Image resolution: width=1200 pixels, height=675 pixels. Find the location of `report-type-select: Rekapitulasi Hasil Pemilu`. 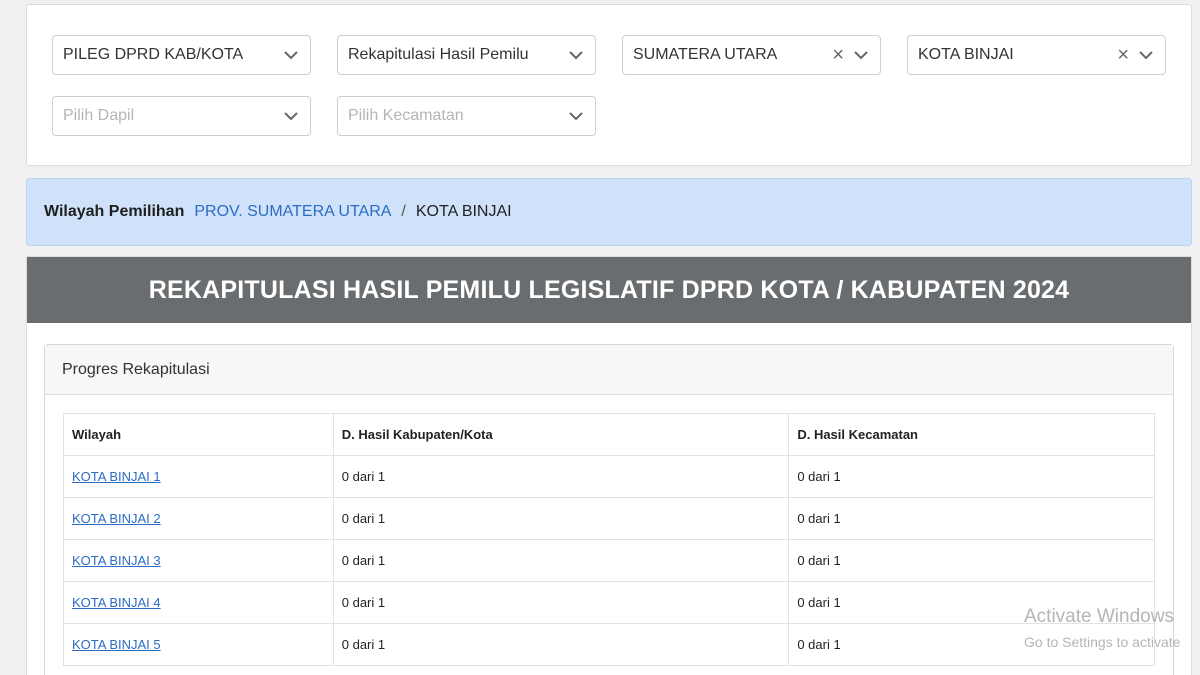

report-type-select: Rekapitulasi Hasil Pemilu is located at coordinates (466, 55).